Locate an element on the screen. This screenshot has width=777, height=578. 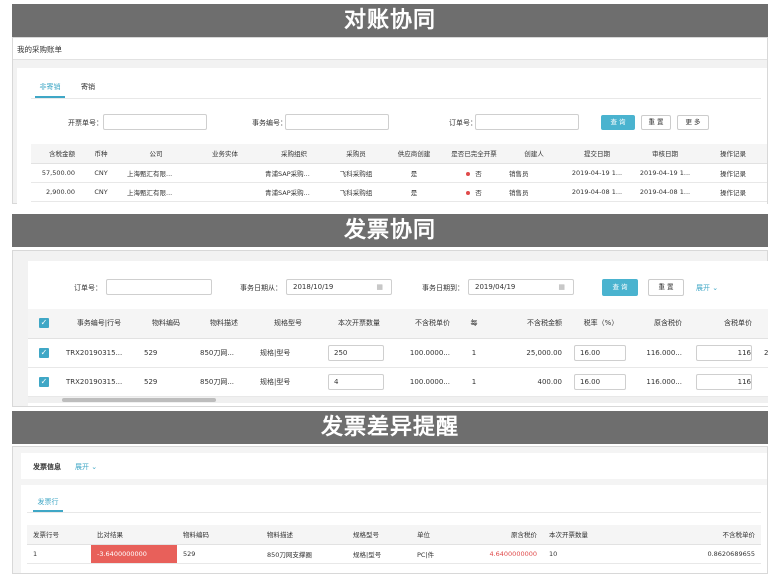
business-no-label: 事务编号： is located at coordinates (269, 123).